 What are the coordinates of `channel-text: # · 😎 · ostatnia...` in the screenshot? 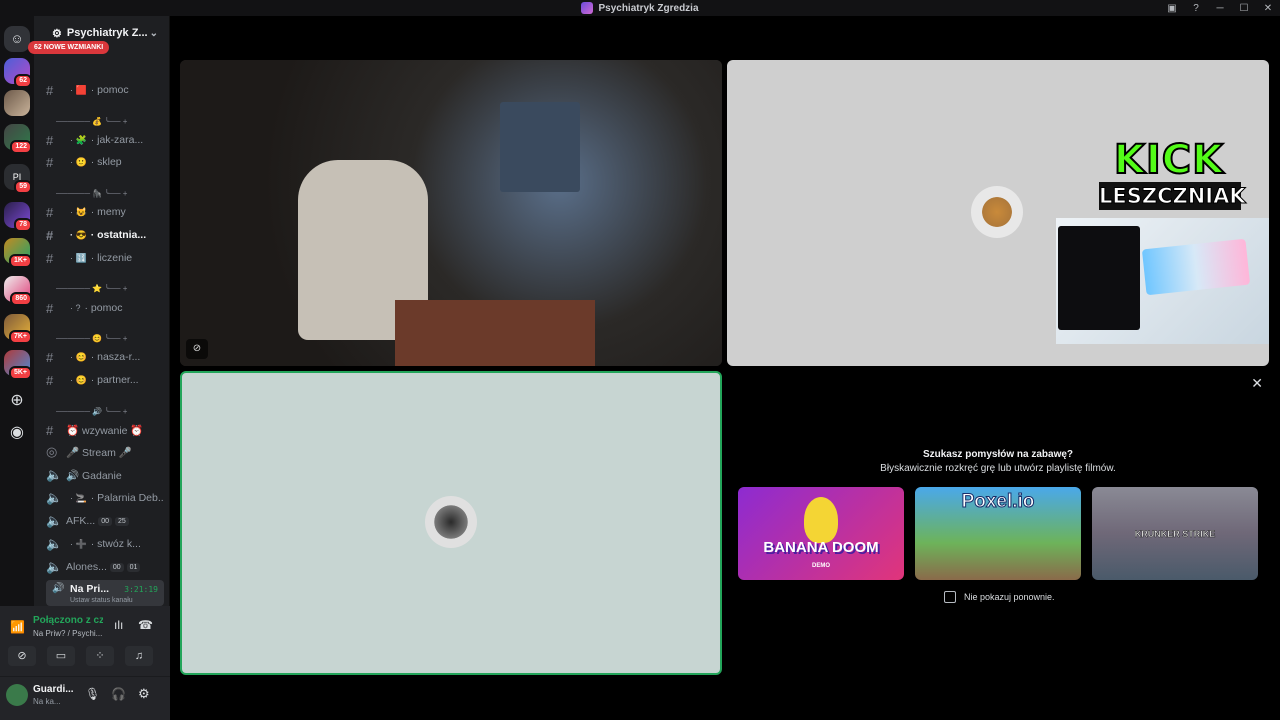 It's located at (105, 235).